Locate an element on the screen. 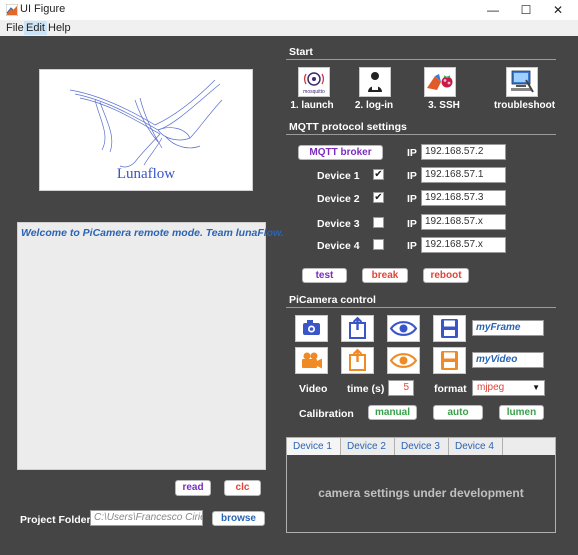 The image size is (578, 555). calibration-auto-button: auto is located at coordinates (458, 412).